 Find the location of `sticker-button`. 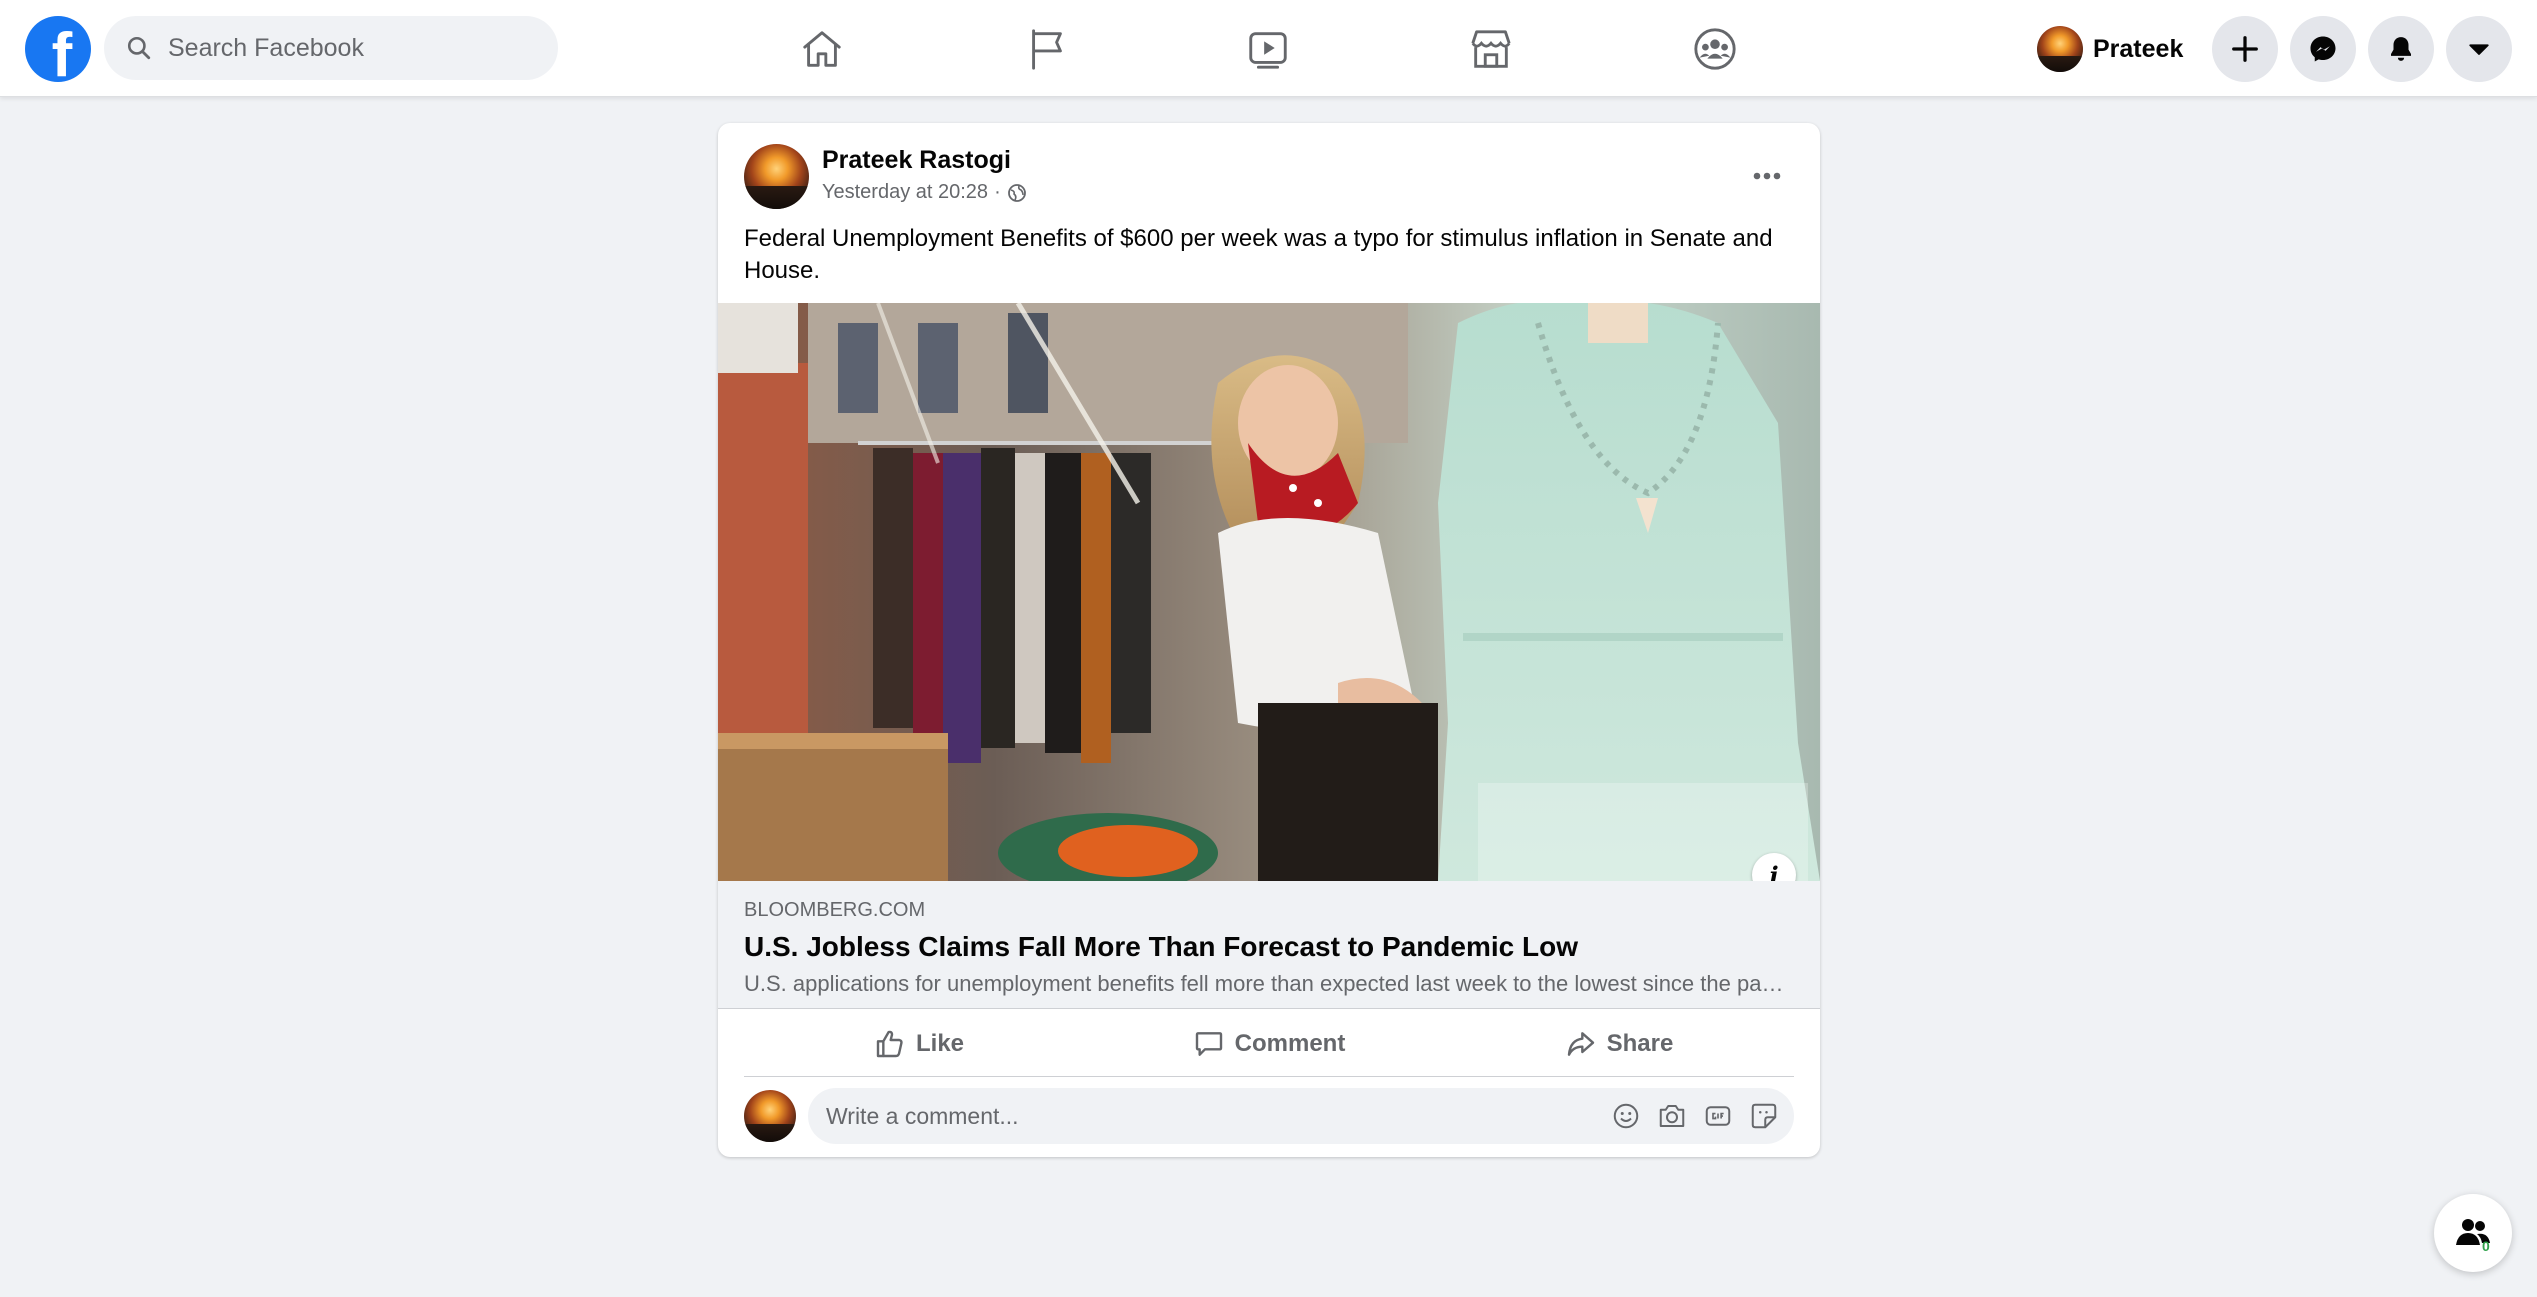

sticker-button is located at coordinates (1764, 1116).